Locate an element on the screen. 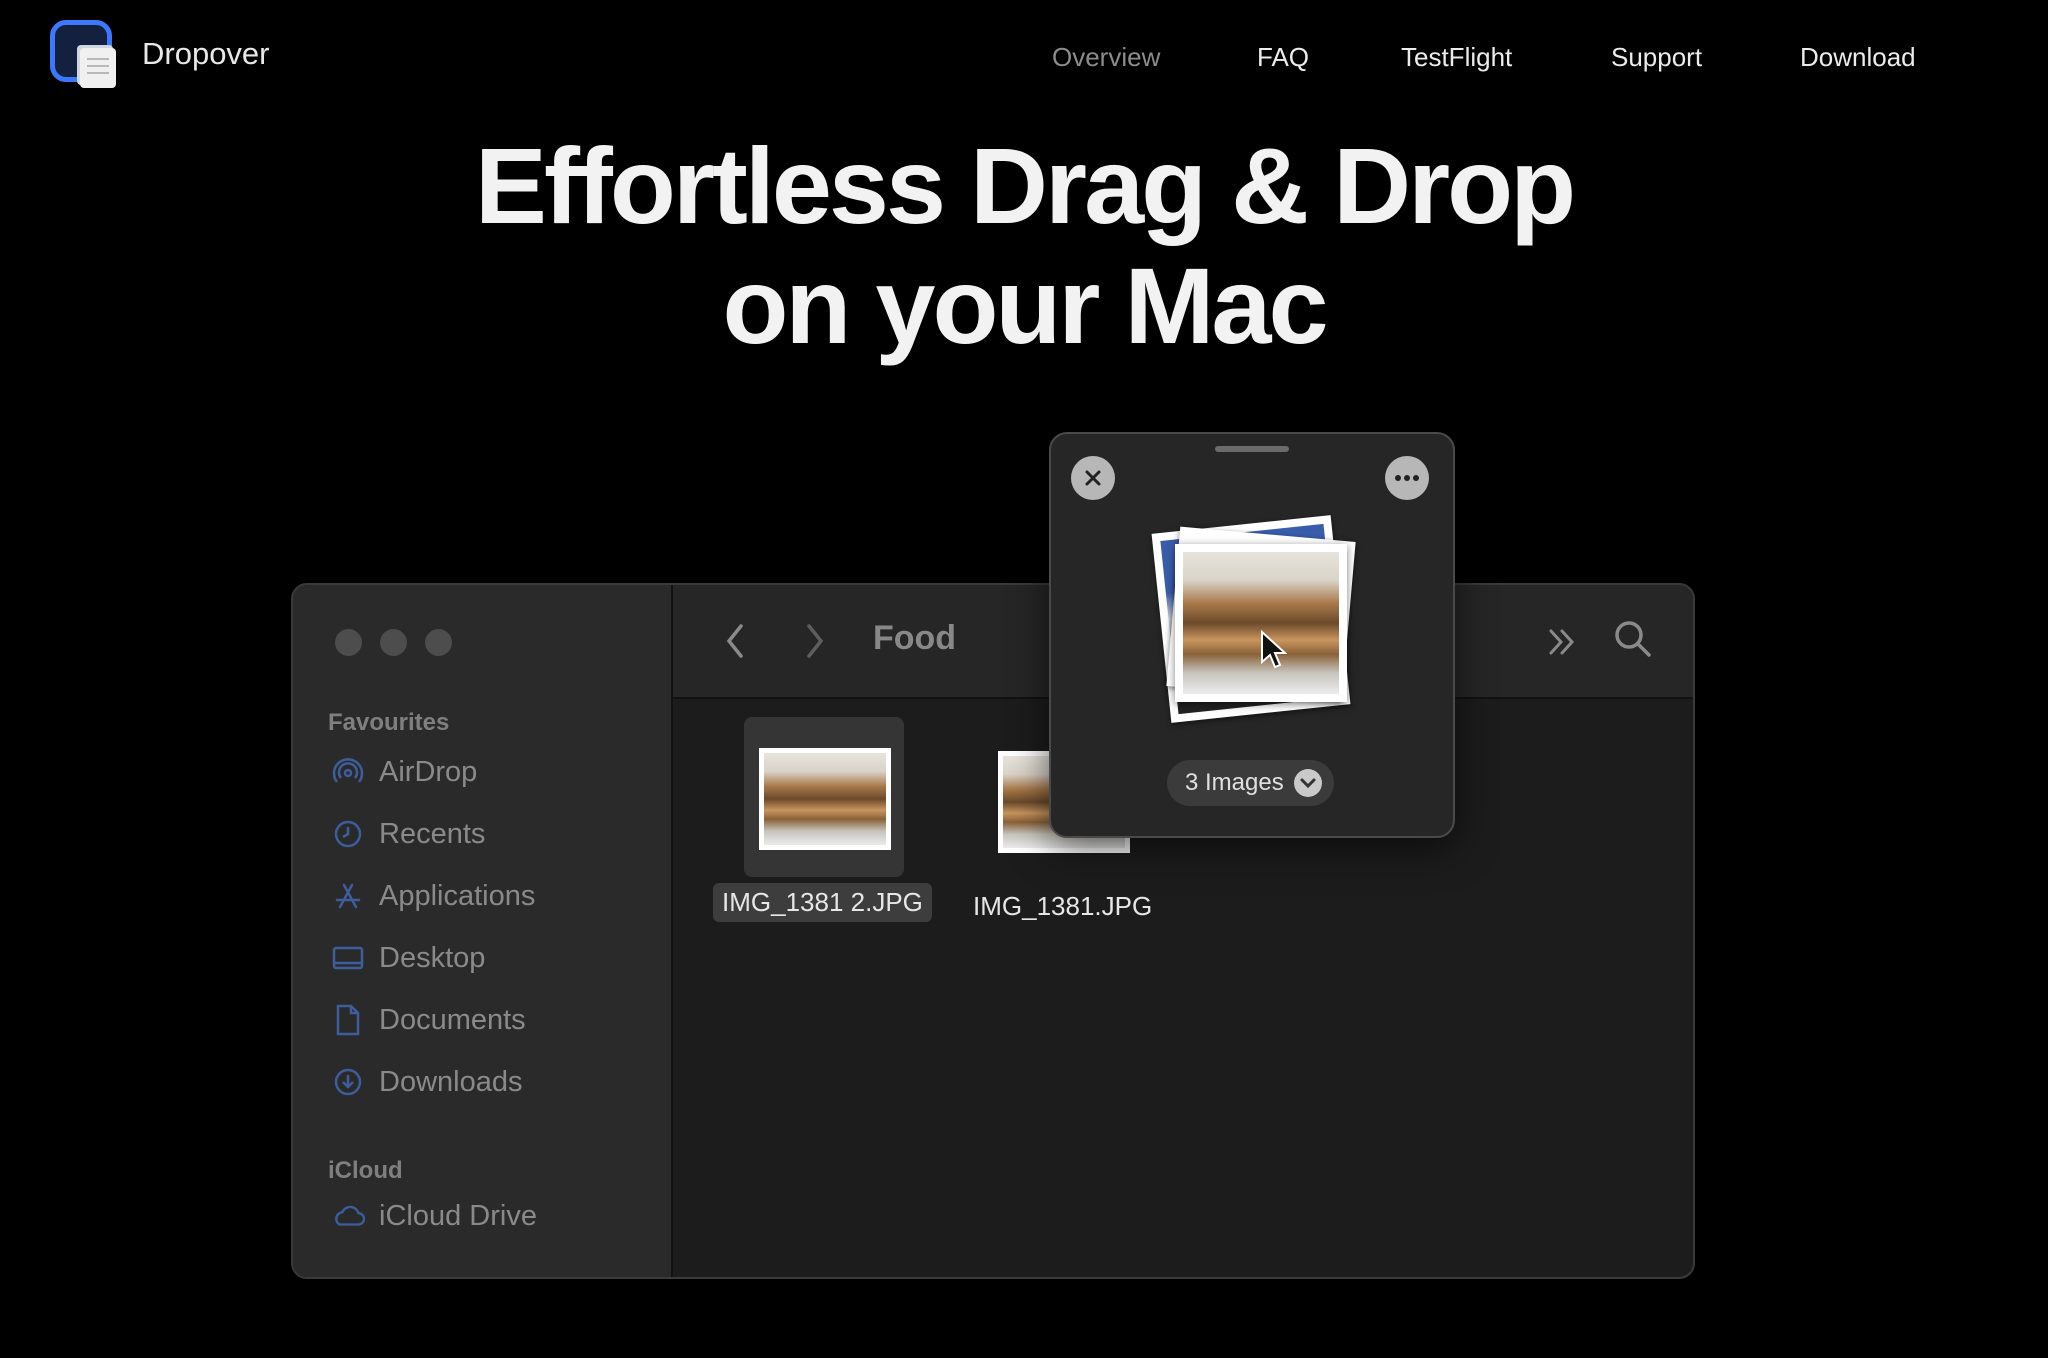 This screenshot has width=2048, height=1358. more-options-icon is located at coordinates (1407, 478).